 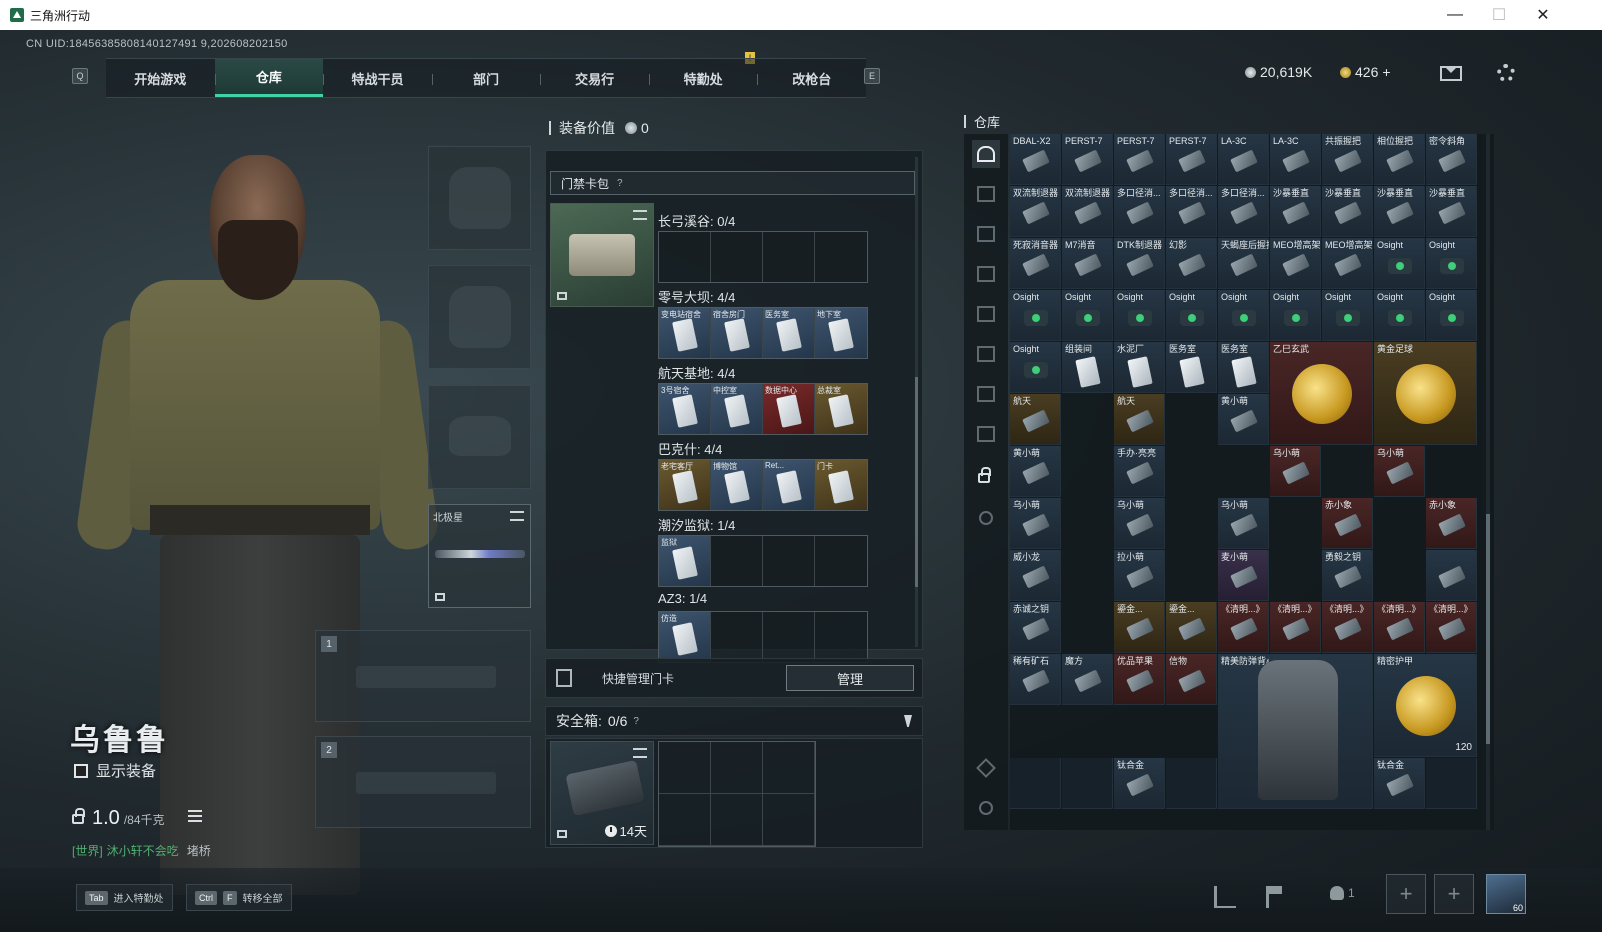 What do you see at coordinates (986, 808) in the screenshot?
I see `sort-items-button` at bounding box center [986, 808].